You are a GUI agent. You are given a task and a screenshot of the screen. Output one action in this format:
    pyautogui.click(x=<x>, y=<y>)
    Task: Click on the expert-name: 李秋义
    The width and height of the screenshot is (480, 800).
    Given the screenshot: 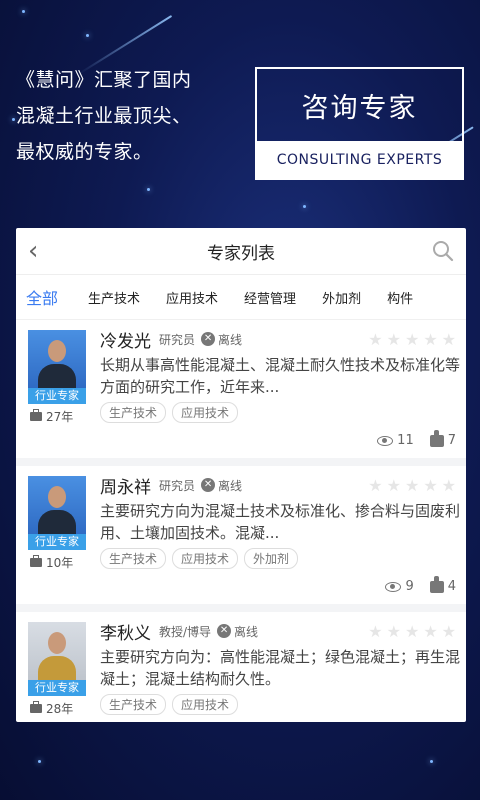 What is the action you would take?
    pyautogui.click(x=125, y=633)
    